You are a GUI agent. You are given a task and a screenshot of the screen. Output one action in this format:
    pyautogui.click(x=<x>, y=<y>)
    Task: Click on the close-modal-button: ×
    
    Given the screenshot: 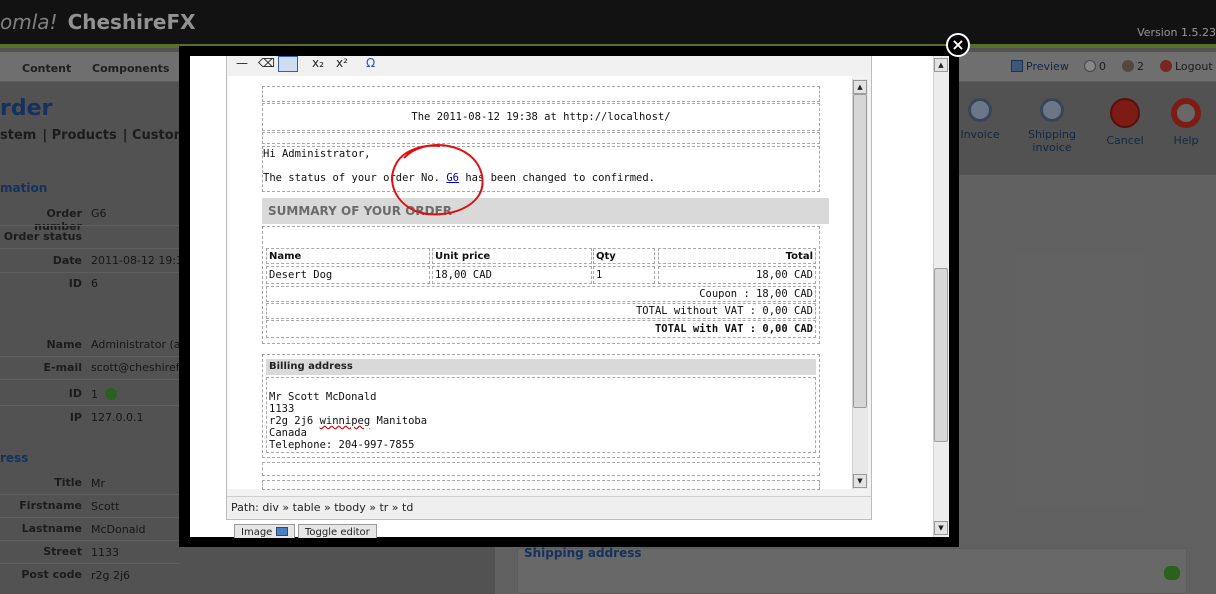 What is the action you would take?
    pyautogui.click(x=958, y=45)
    